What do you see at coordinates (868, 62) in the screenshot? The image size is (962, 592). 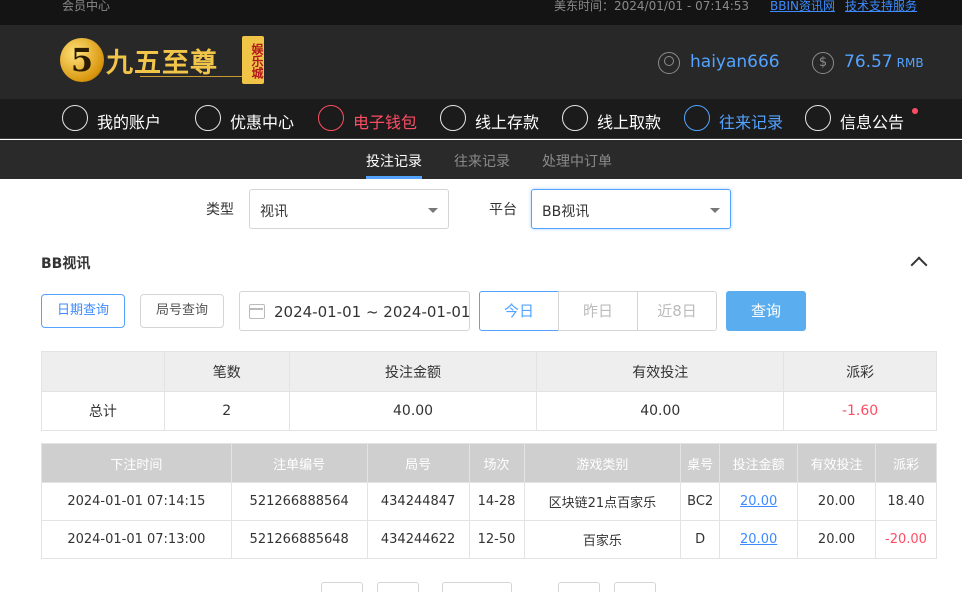 I see `balance-amount: 76.57` at bounding box center [868, 62].